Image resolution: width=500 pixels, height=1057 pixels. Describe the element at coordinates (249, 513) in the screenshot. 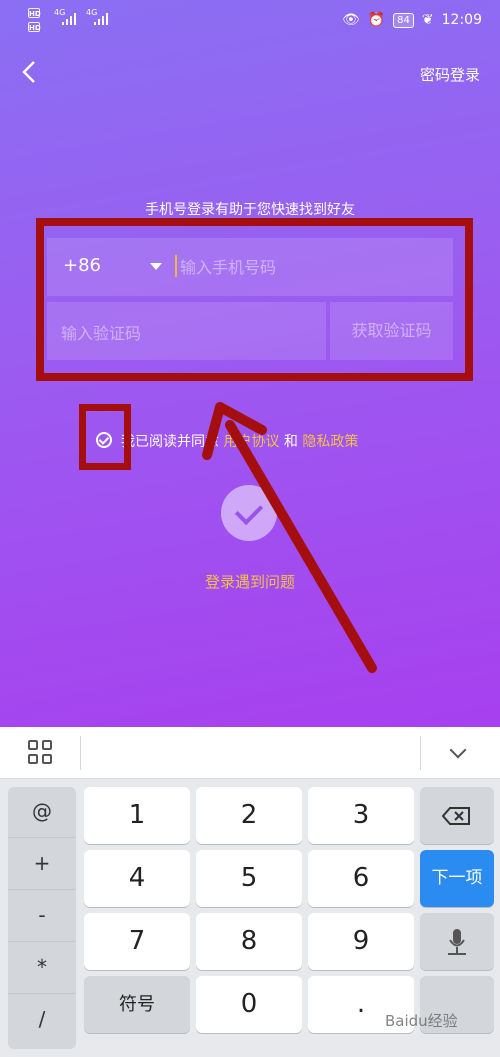

I see `login-submit-button` at that location.